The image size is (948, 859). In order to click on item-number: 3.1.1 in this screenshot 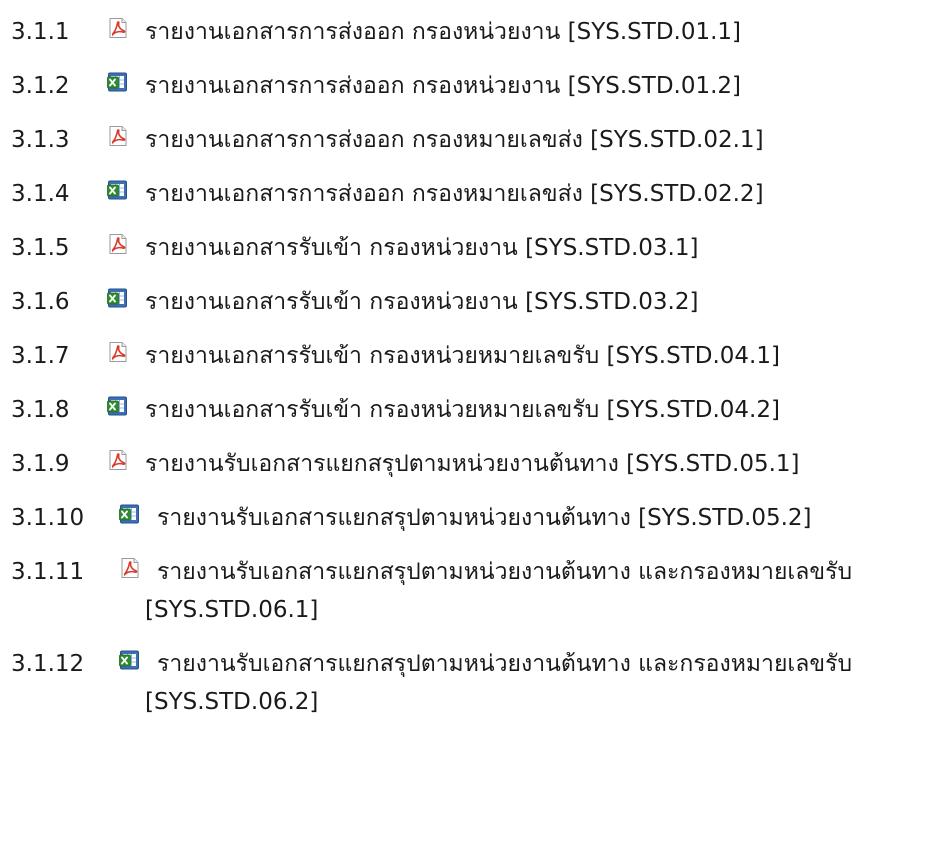, I will do `click(40, 32)`.